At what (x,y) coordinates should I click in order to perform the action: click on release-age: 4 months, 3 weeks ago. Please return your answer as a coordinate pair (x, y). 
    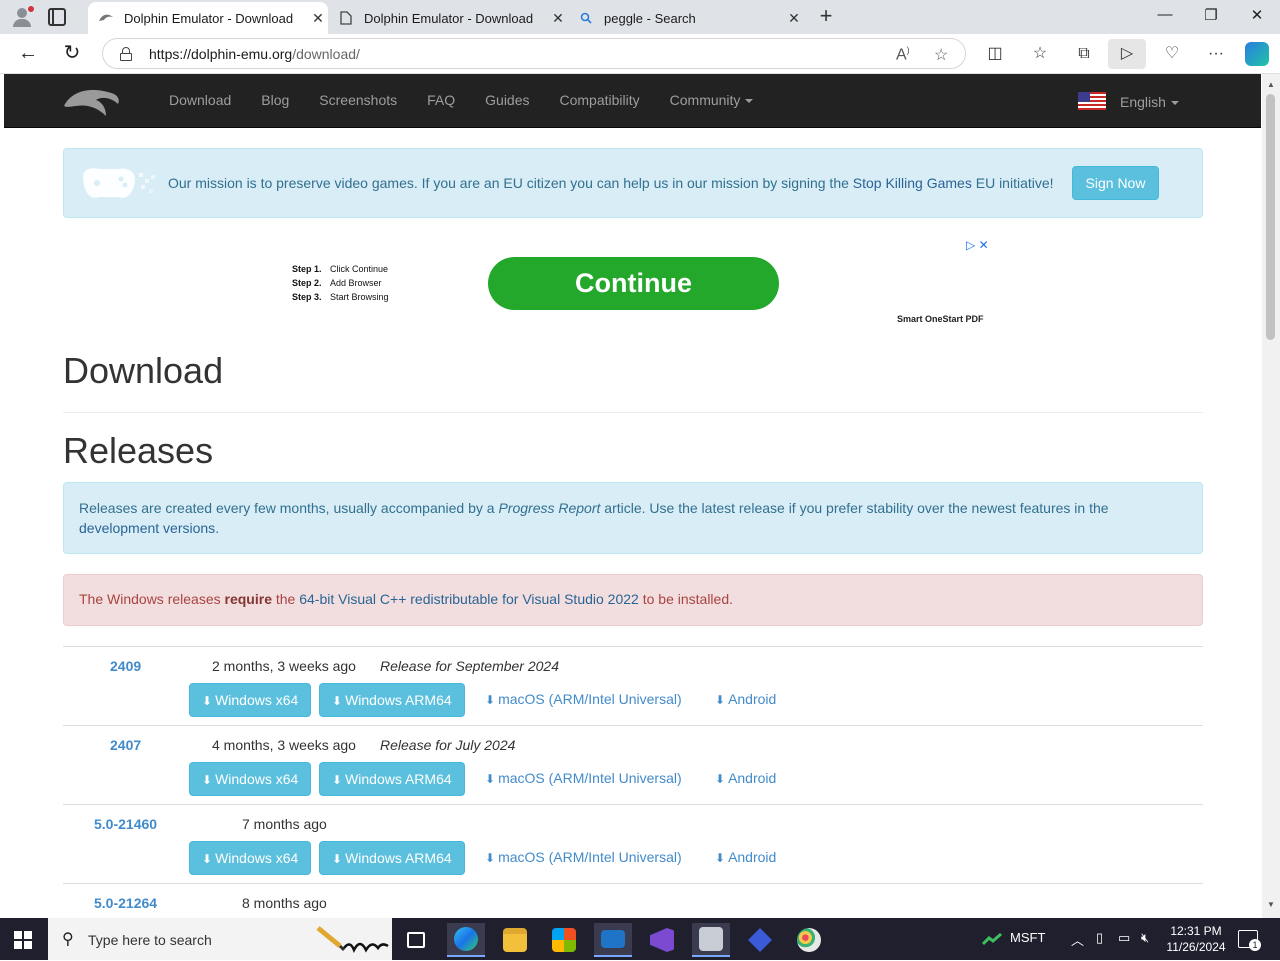
    Looking at the image, I should click on (284, 745).